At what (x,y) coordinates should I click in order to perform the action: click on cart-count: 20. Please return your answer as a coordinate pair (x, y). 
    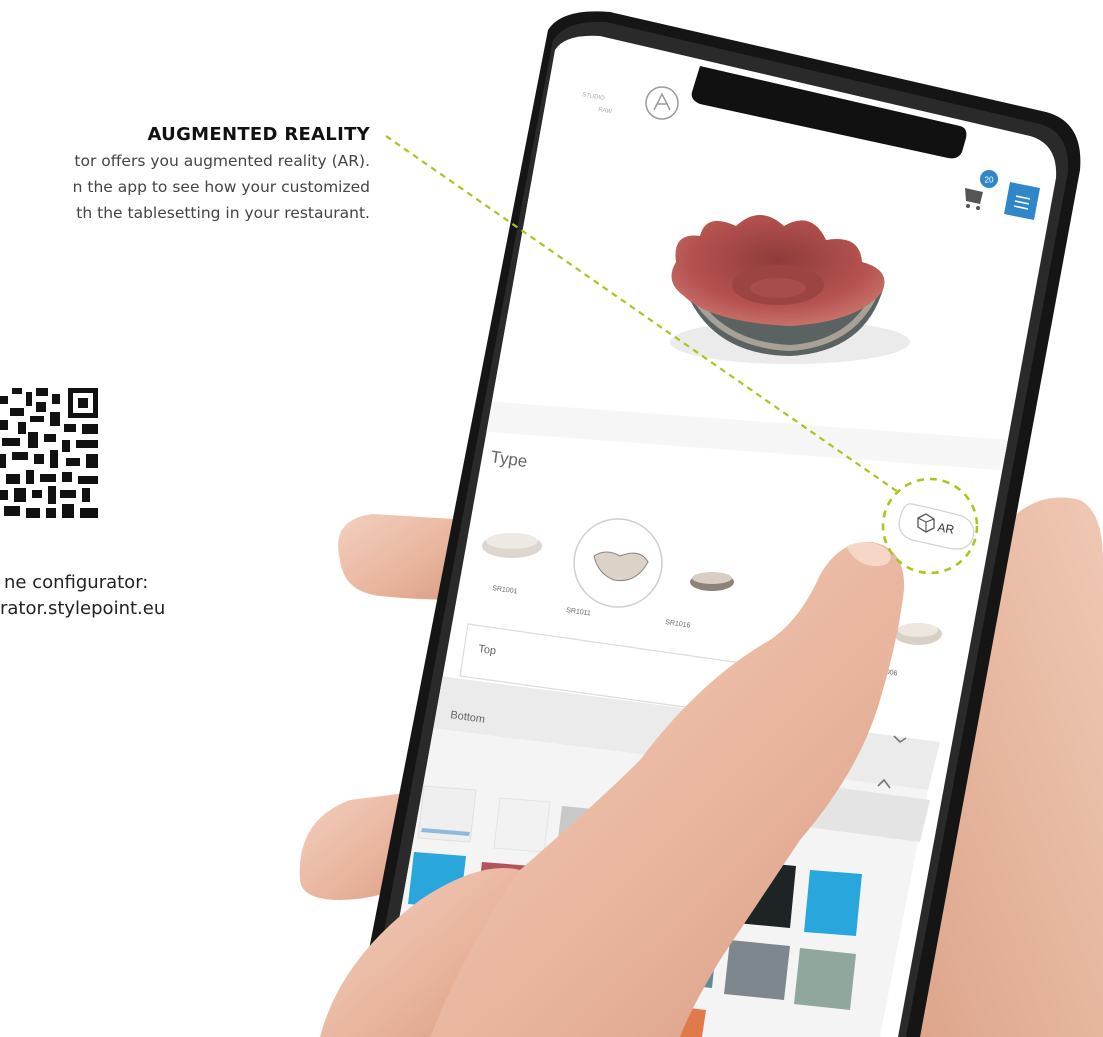
    Looking at the image, I should click on (989, 180).